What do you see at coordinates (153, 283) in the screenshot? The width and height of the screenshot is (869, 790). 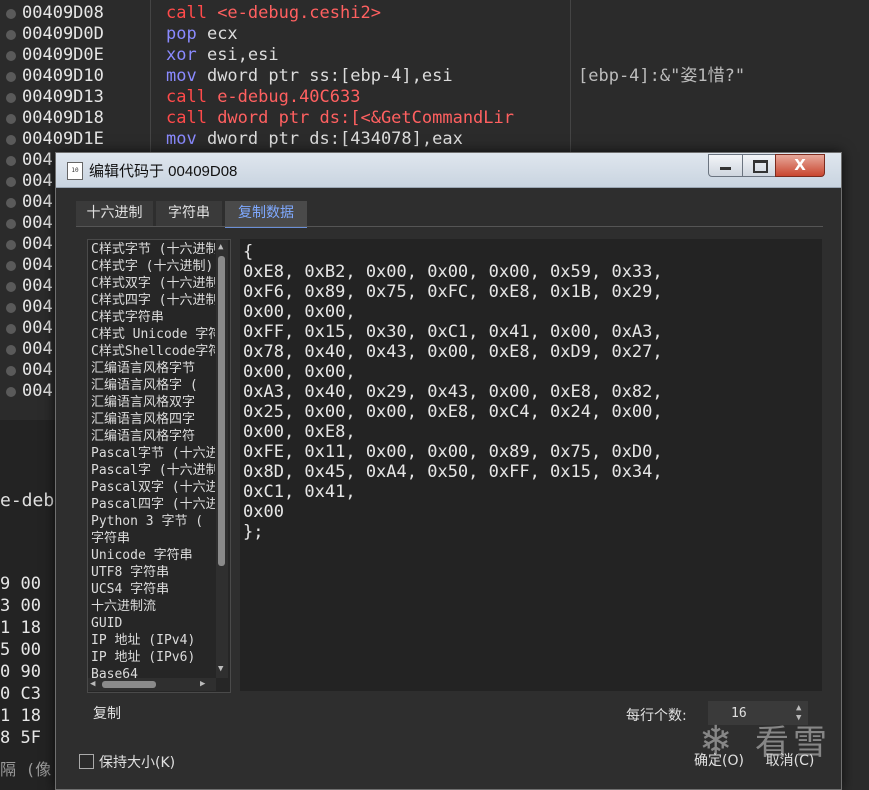 I see `format-list-item: C样式双字 (十六进制)` at bounding box center [153, 283].